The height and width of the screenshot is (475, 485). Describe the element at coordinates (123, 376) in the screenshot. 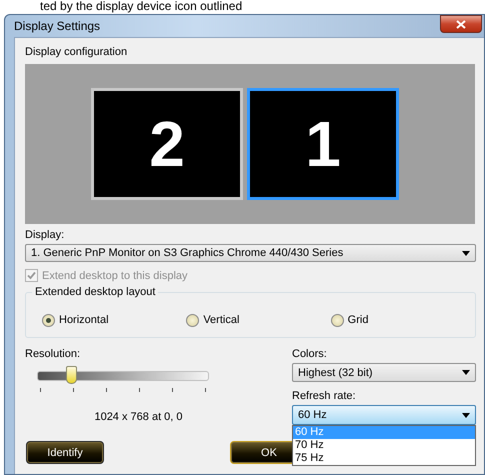

I see `resolution-slider` at that location.